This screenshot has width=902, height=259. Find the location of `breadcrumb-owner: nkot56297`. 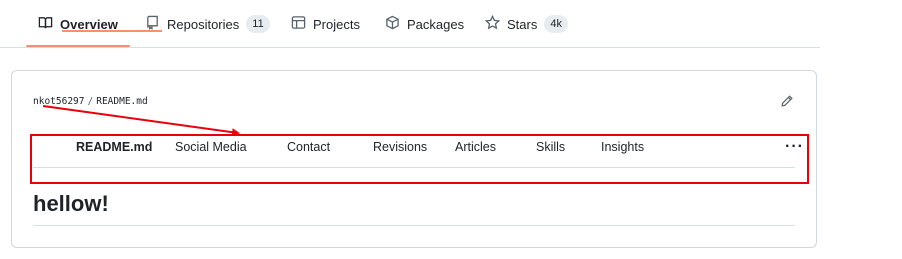

breadcrumb-owner: nkot56297 is located at coordinates (58, 101).